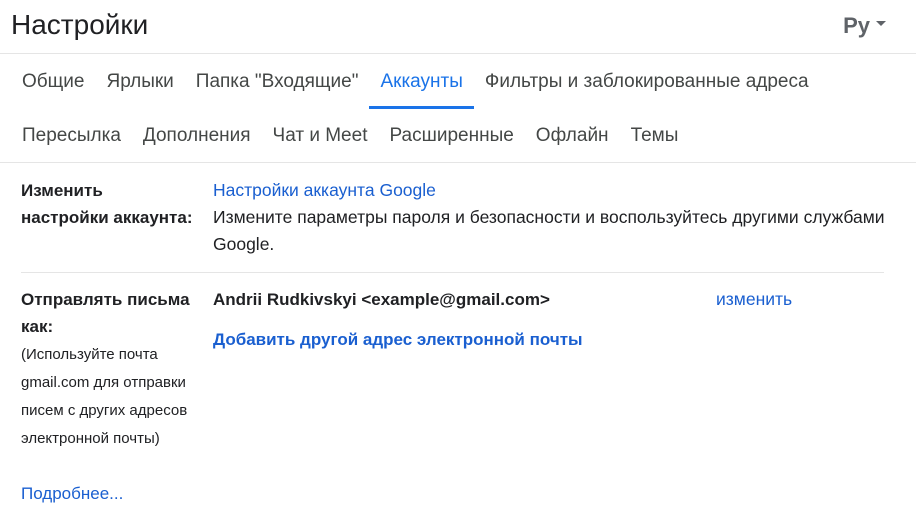 This screenshot has width=916, height=520. I want to click on section-divider, so click(452, 272).